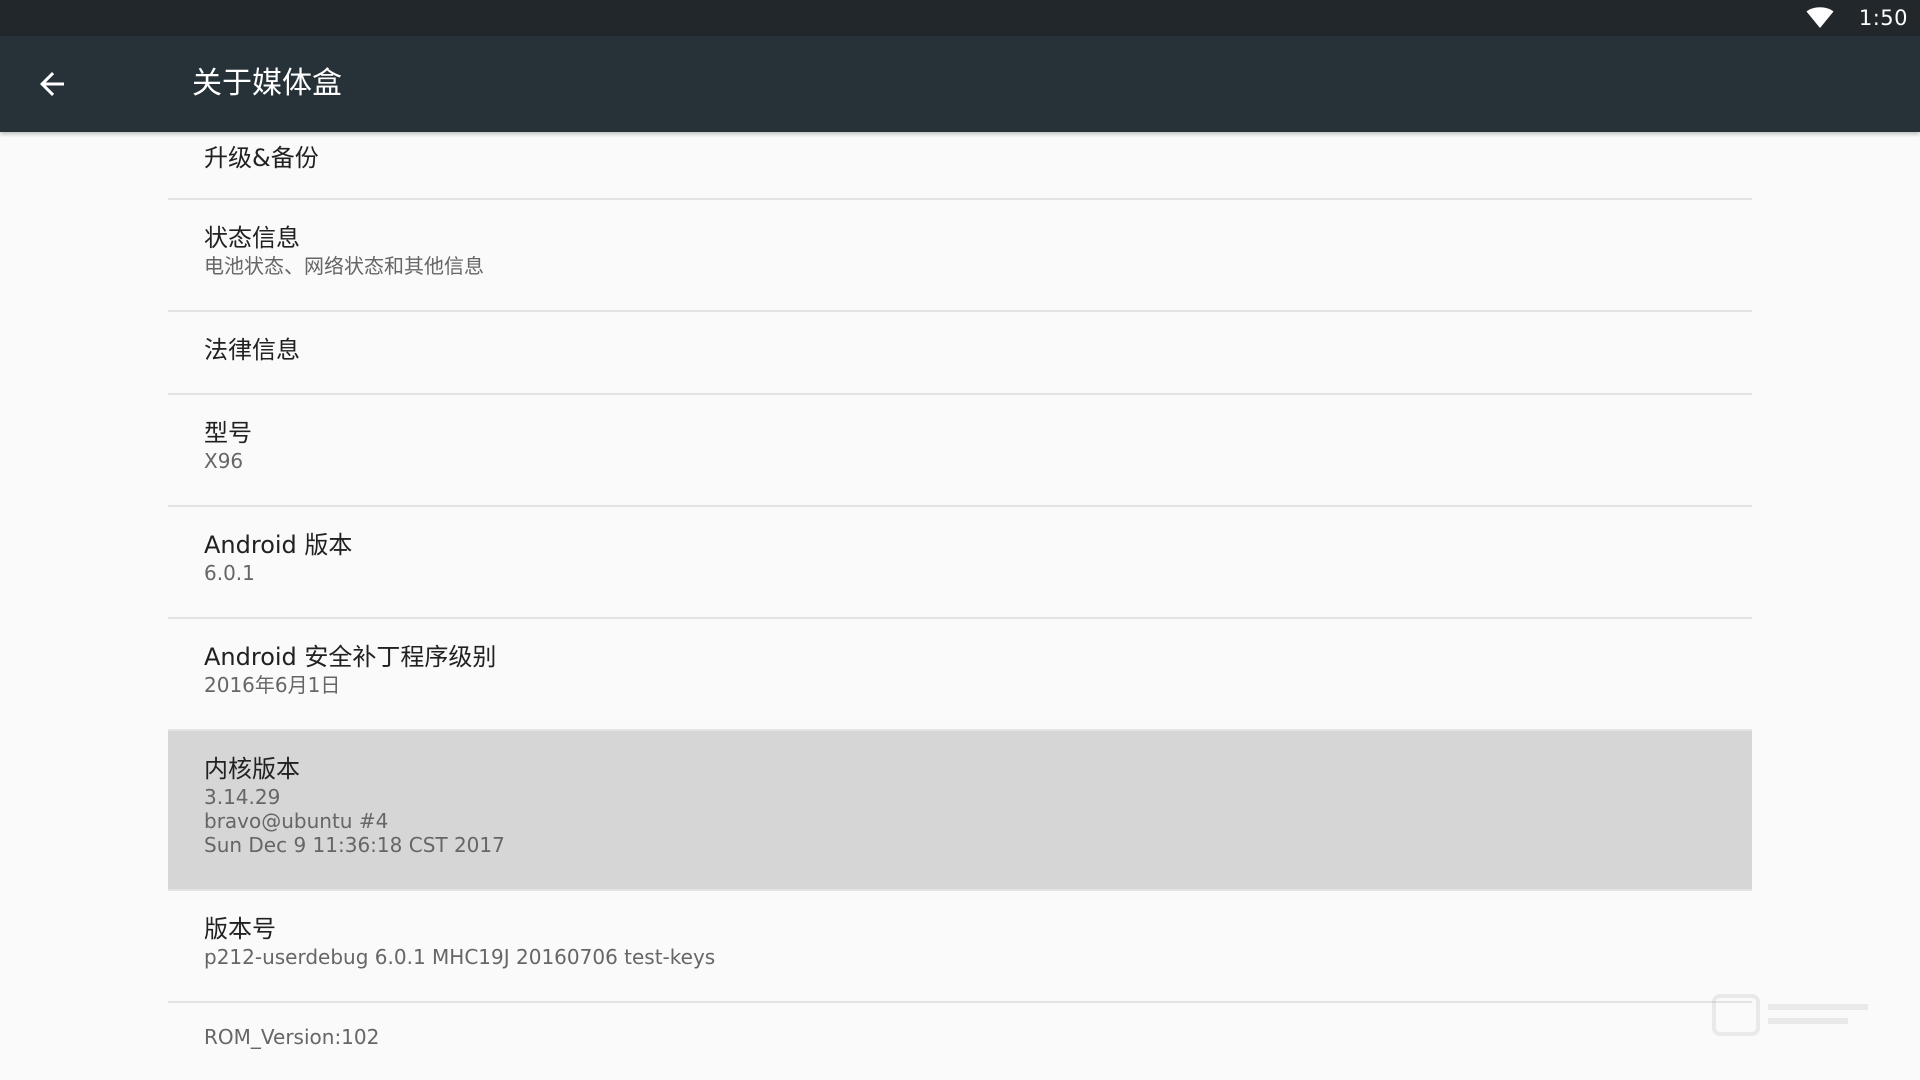  What do you see at coordinates (242, 797) in the screenshot?
I see `item-summary-line: 3.14.29` at bounding box center [242, 797].